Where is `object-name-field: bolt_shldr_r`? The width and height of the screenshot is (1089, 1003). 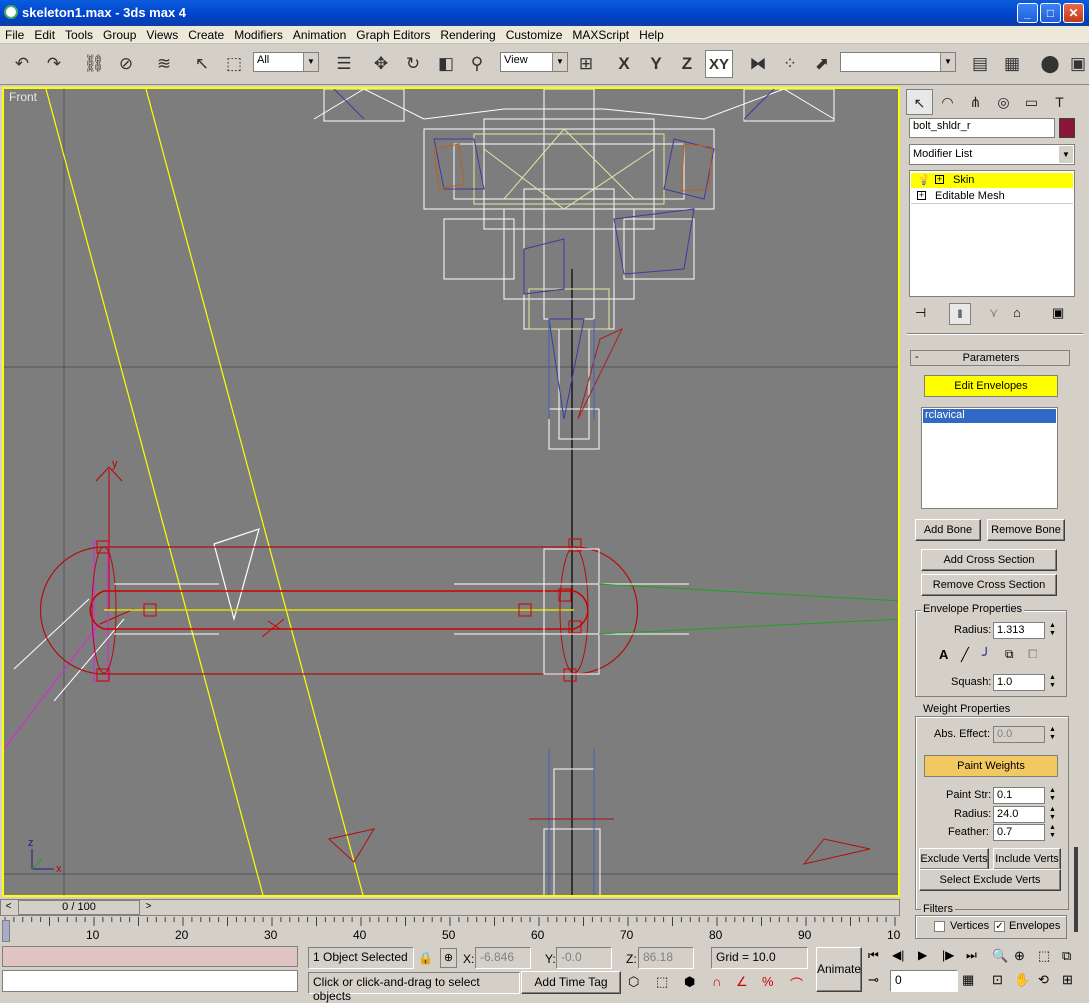
object-name-field: bolt_shldr_r is located at coordinates (982, 128).